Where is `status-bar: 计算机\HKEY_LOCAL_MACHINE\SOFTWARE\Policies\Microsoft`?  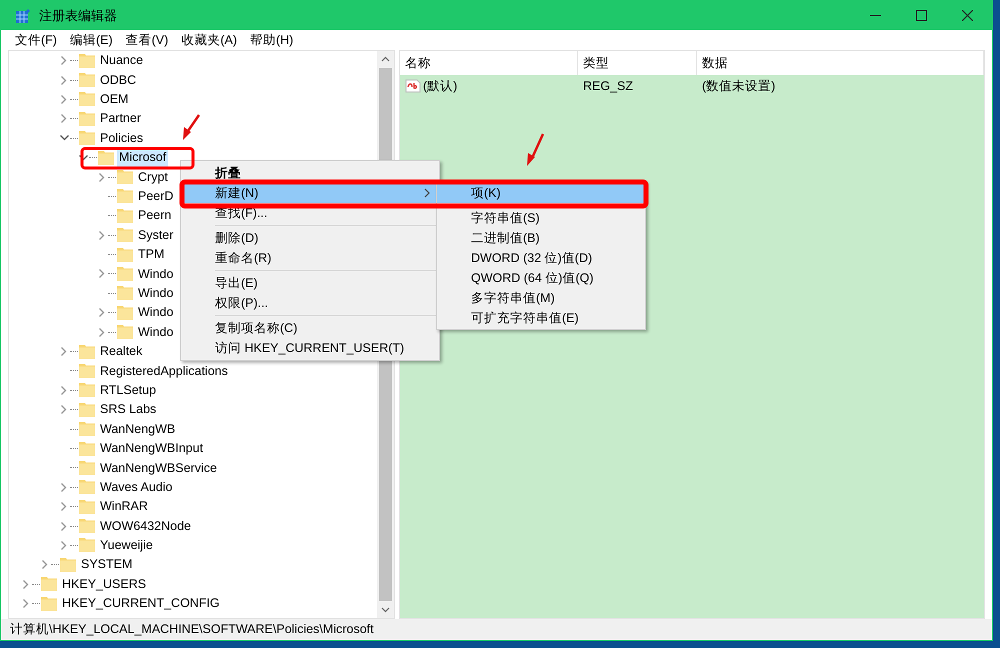
status-bar: 计算机\HKEY_LOCAL_MACHINE\SOFTWARE\Policies\Microsoft is located at coordinates (496, 629).